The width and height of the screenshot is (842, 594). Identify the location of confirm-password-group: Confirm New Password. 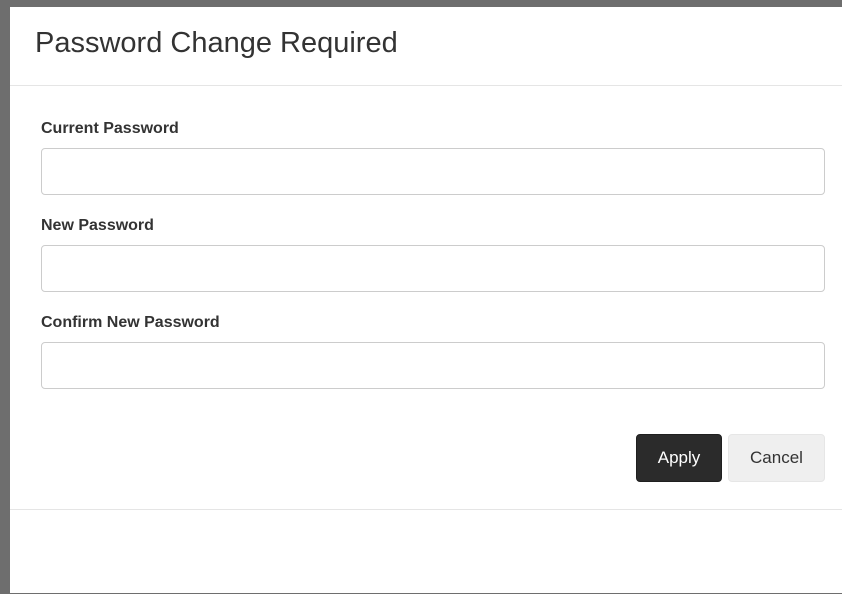
(433, 351).